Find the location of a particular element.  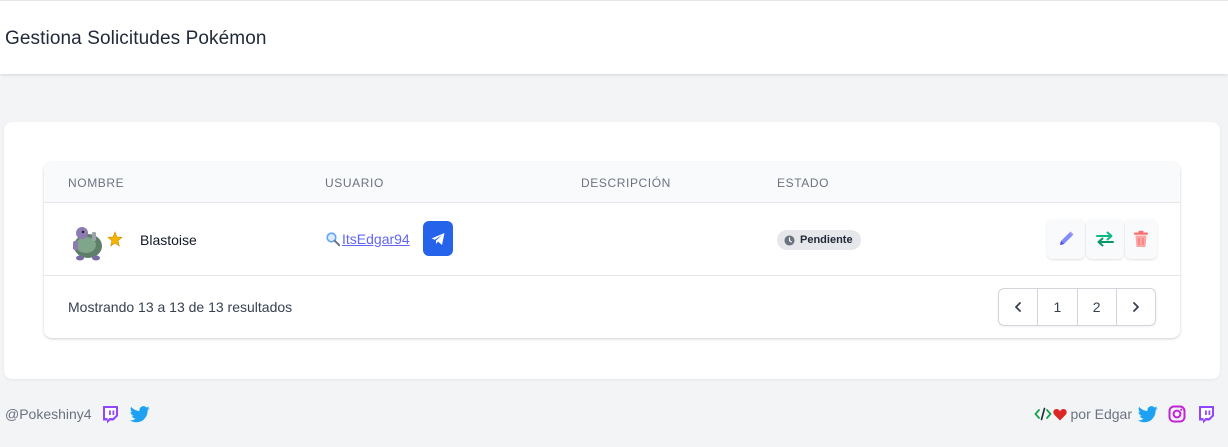

swap-arrows-icon is located at coordinates (1105, 239).